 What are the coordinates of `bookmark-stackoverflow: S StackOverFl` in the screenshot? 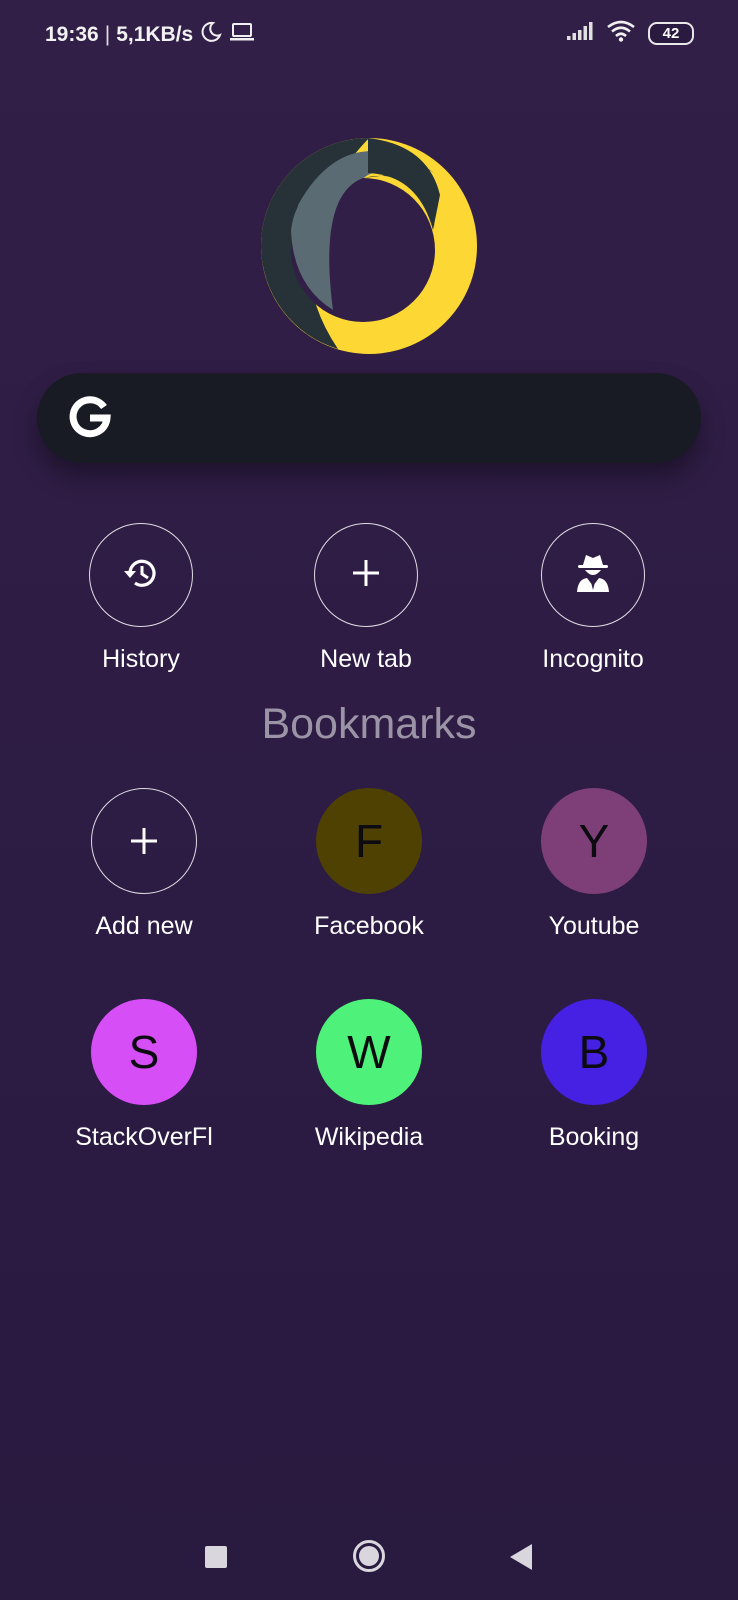 It's located at (144, 1075).